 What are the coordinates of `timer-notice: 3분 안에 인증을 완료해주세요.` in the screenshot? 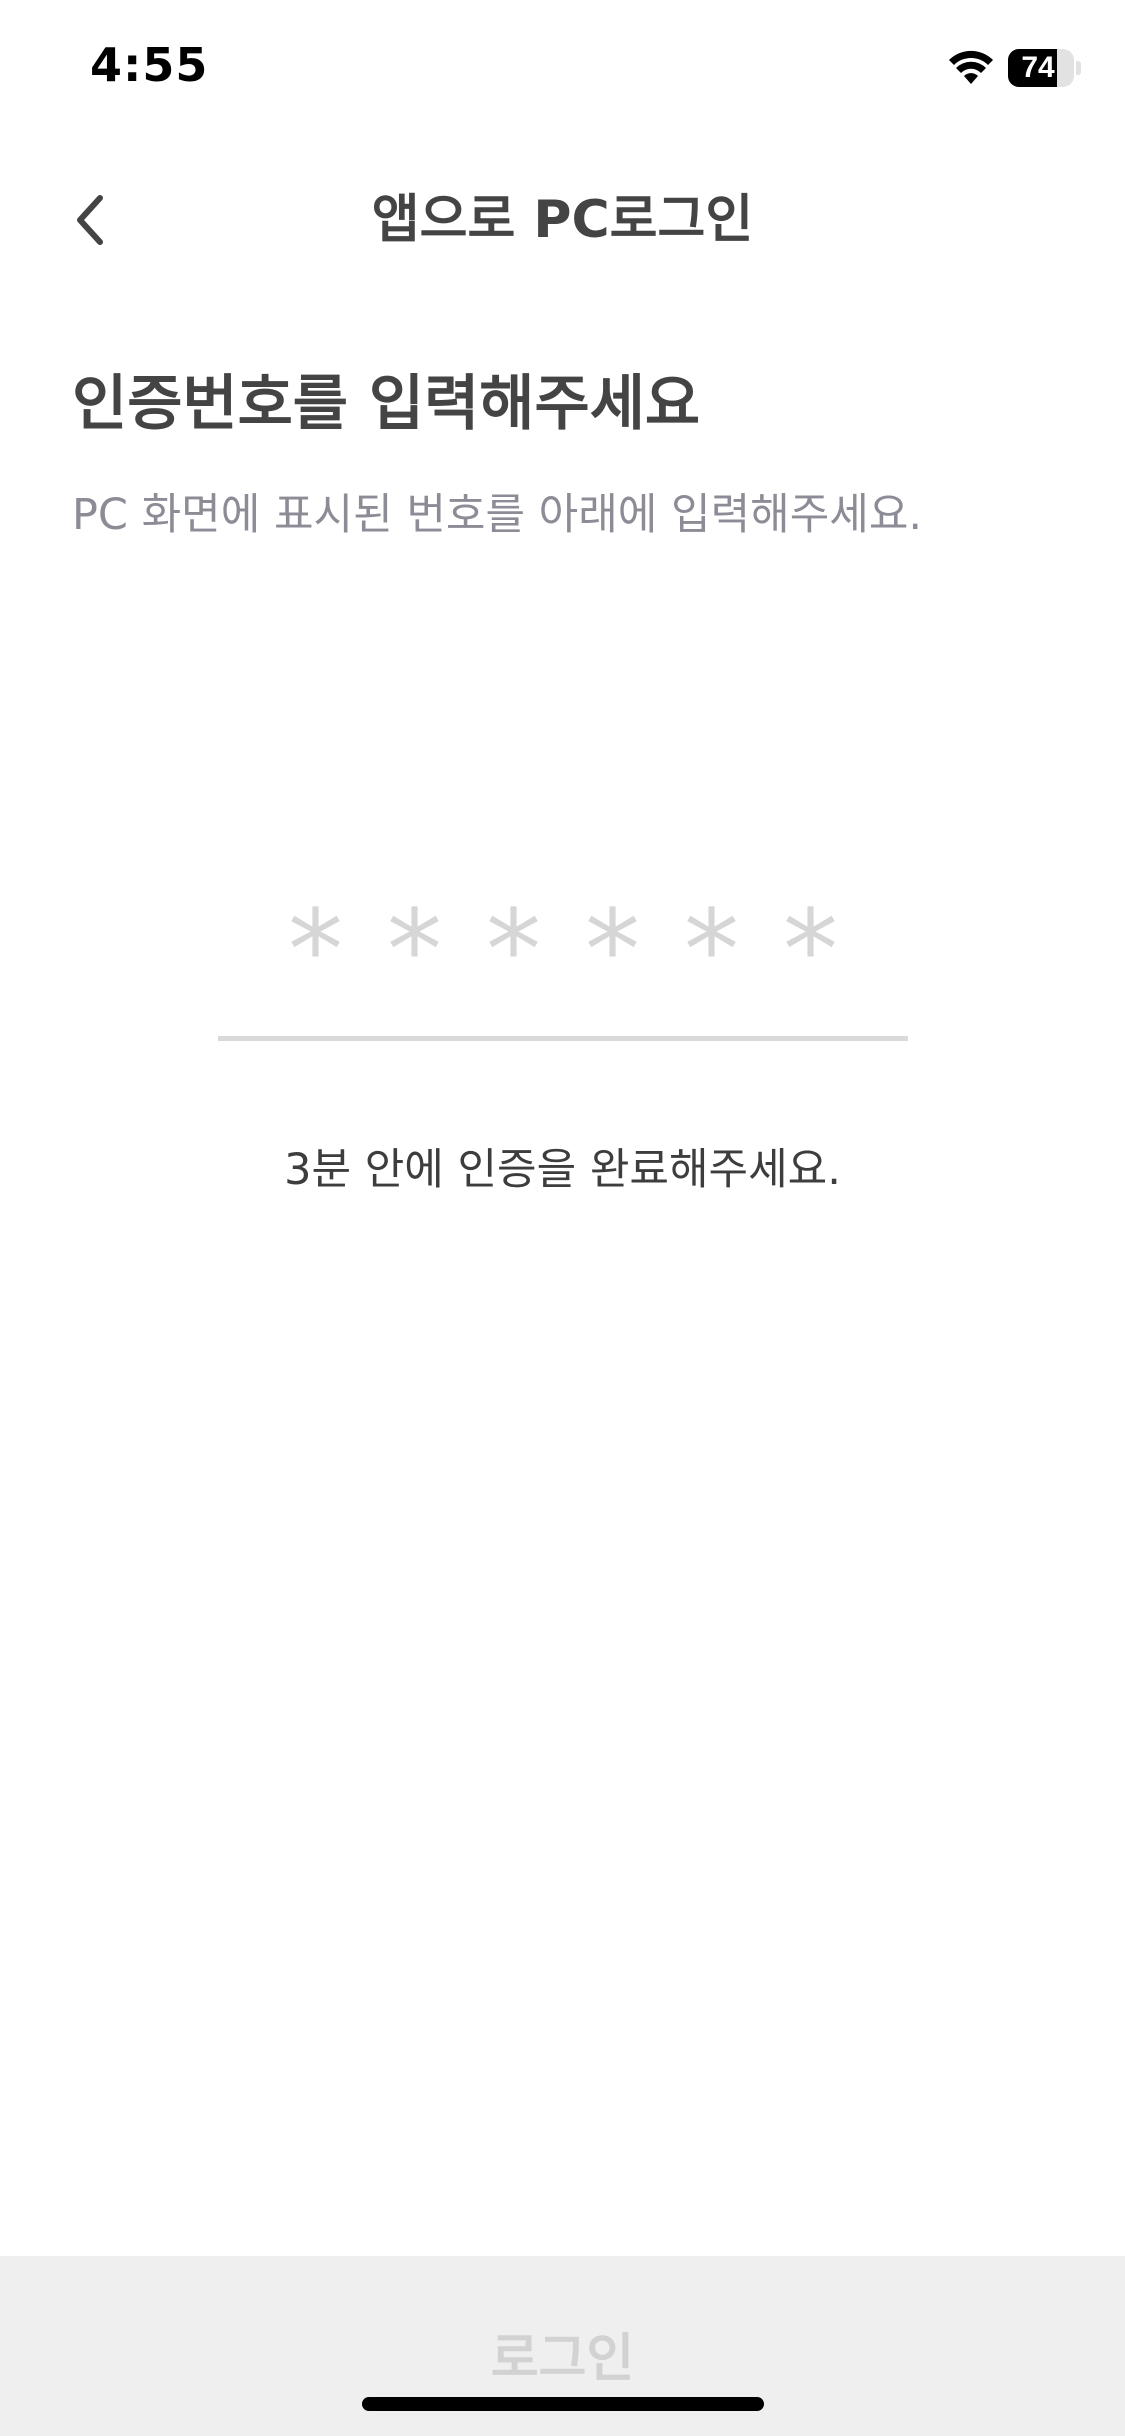 It's located at (562, 1170).